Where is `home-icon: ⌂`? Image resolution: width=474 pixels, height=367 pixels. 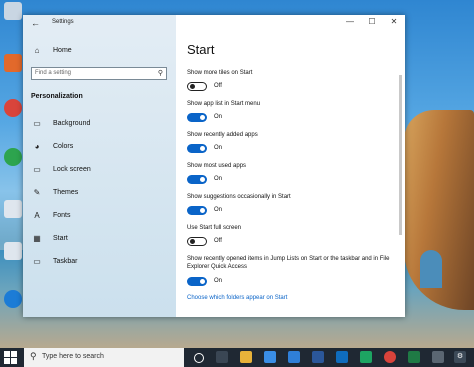
home-icon: ⌂ is located at coordinates (37, 50).